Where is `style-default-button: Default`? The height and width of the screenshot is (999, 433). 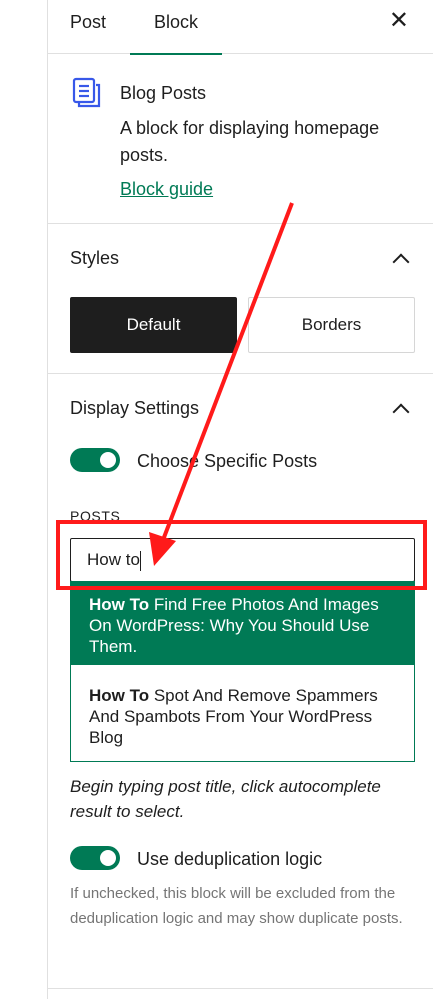
style-default-button: Default is located at coordinates (153, 325).